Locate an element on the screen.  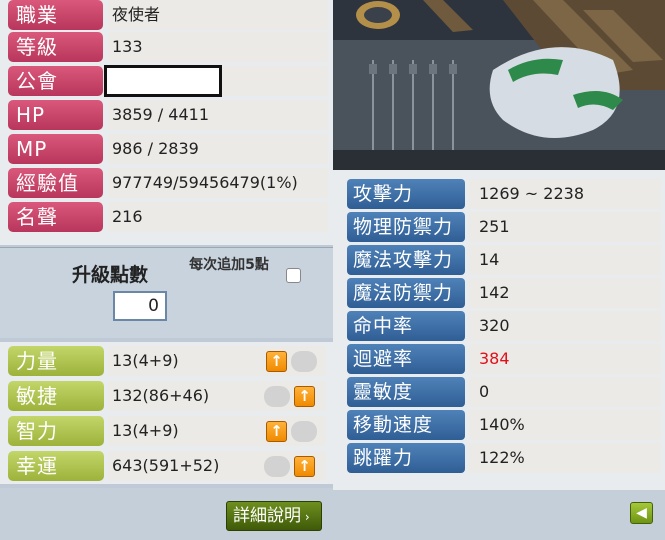
detail-label: 魔法防禦力 is located at coordinates (406, 293).